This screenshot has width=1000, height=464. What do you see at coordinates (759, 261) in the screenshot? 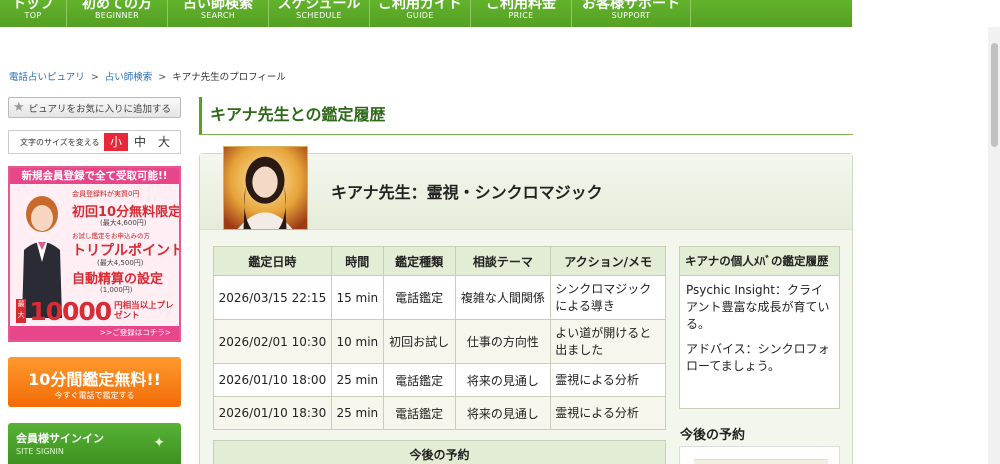
I see `personal-history-title: キアナの個人ﾒﾊﾞの鑑定履歴` at bounding box center [759, 261].